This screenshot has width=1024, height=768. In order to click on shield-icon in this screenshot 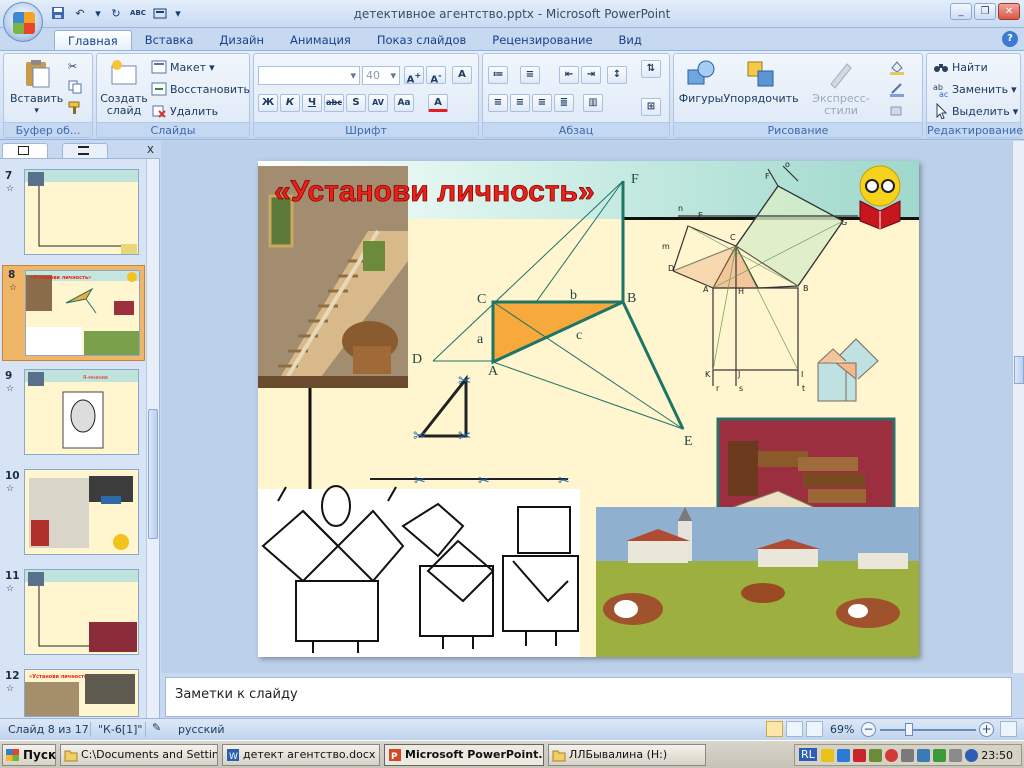, I will do `click(827, 755)`.